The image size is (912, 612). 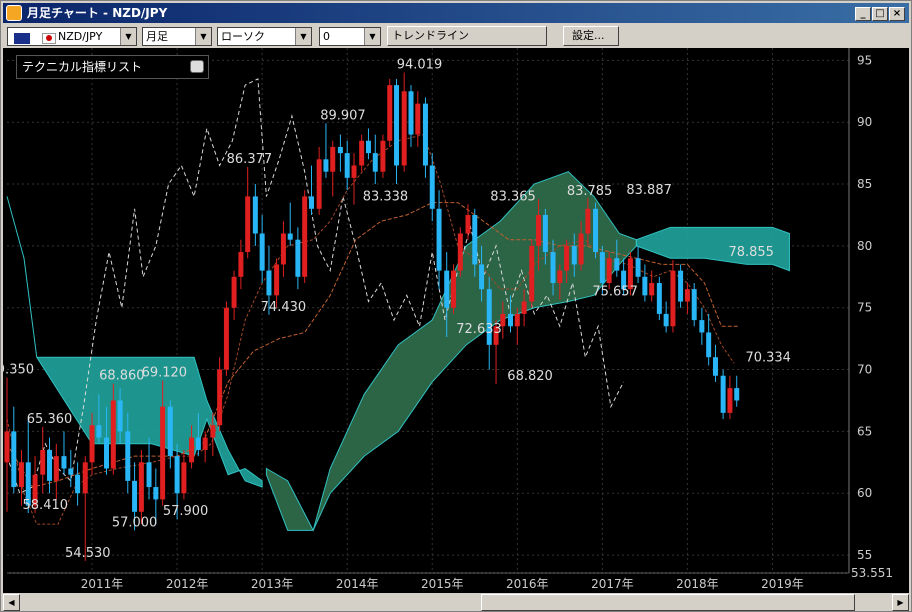 I want to click on price-annotation: 57.900, so click(x=186, y=511).